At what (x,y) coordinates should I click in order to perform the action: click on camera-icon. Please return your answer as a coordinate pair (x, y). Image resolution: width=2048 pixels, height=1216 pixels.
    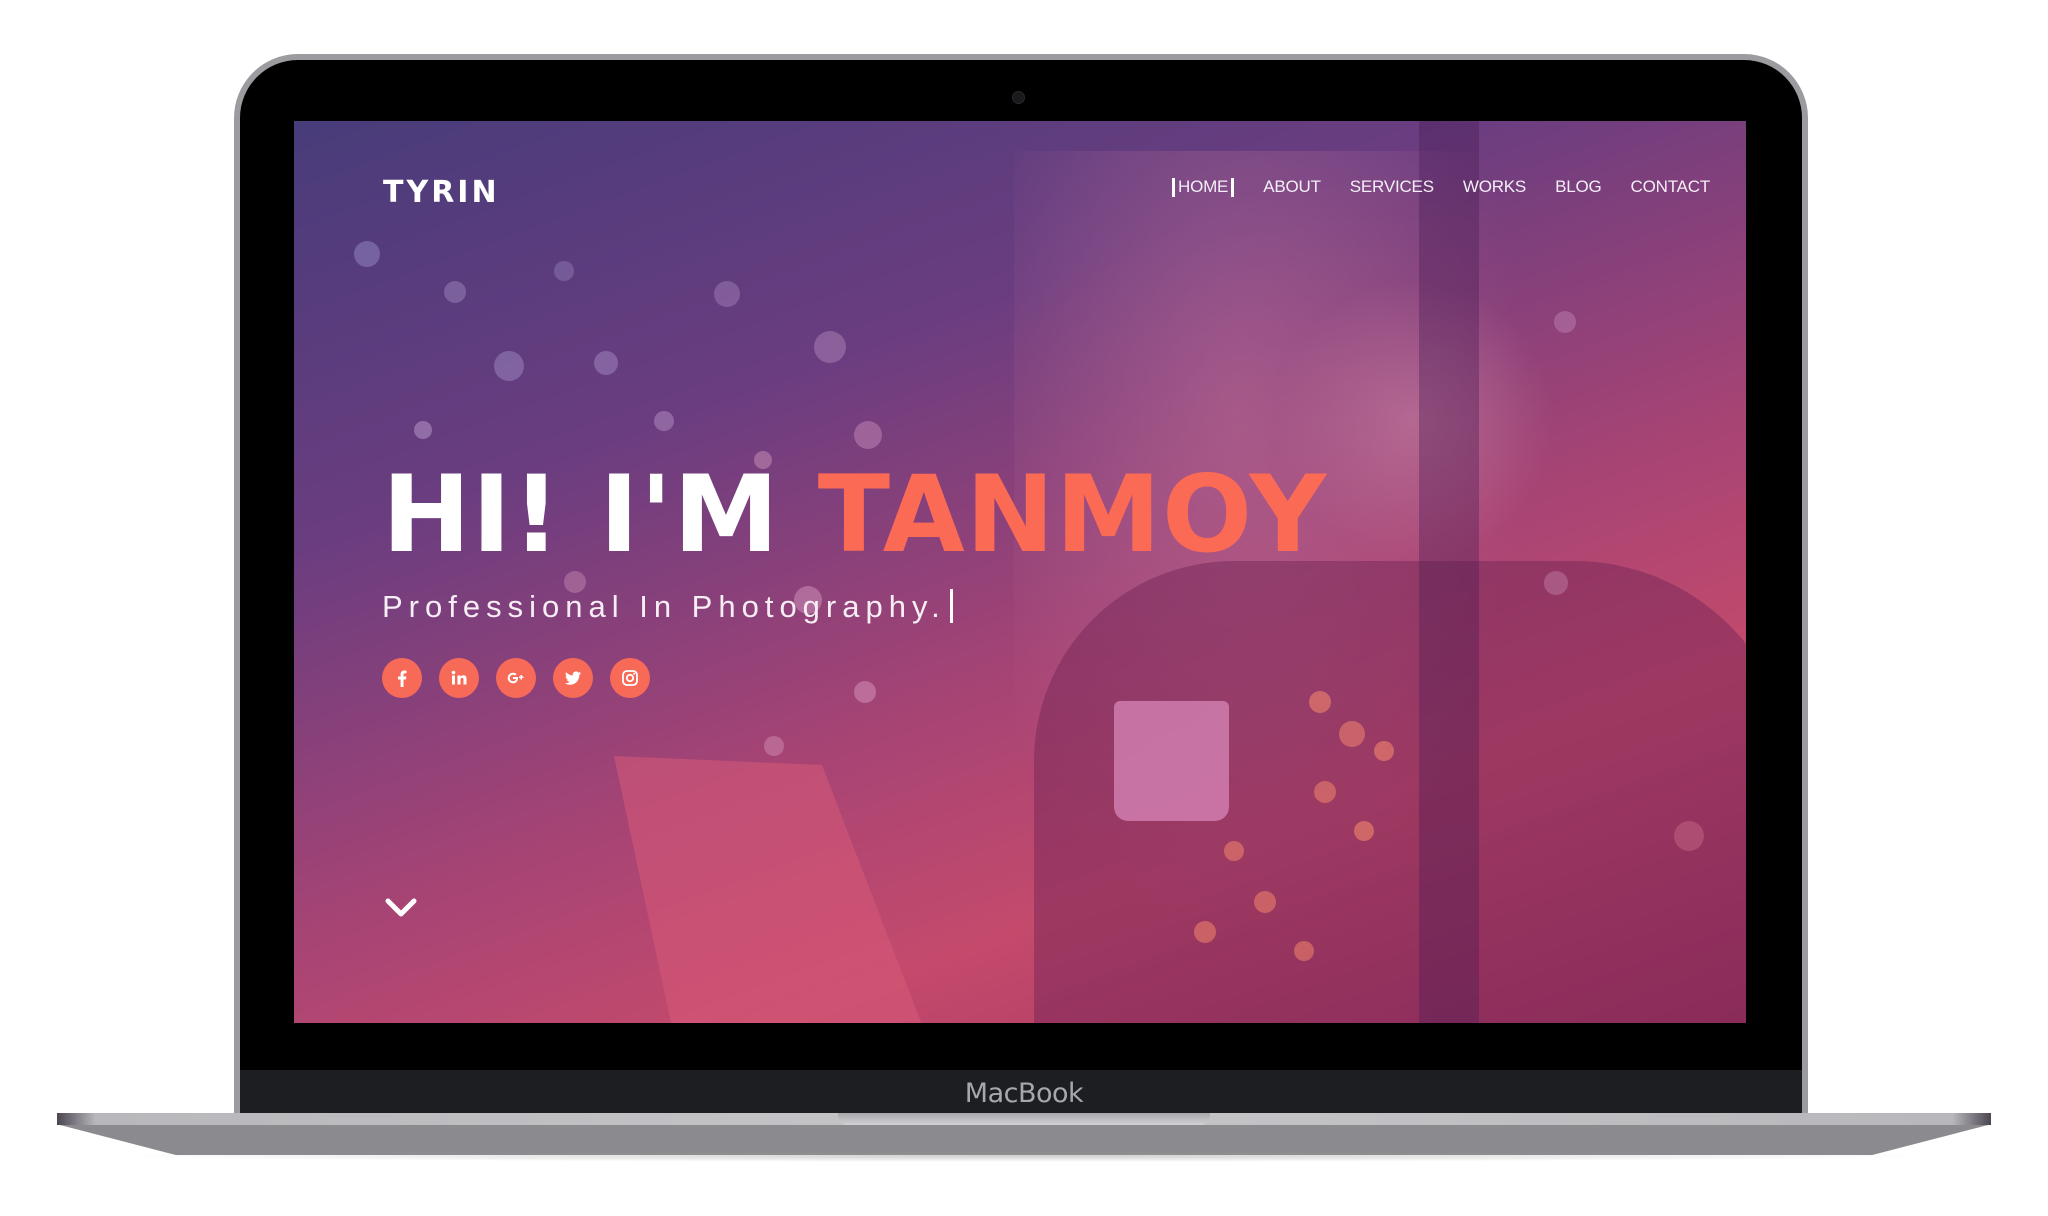
    Looking at the image, I should click on (1018, 97).